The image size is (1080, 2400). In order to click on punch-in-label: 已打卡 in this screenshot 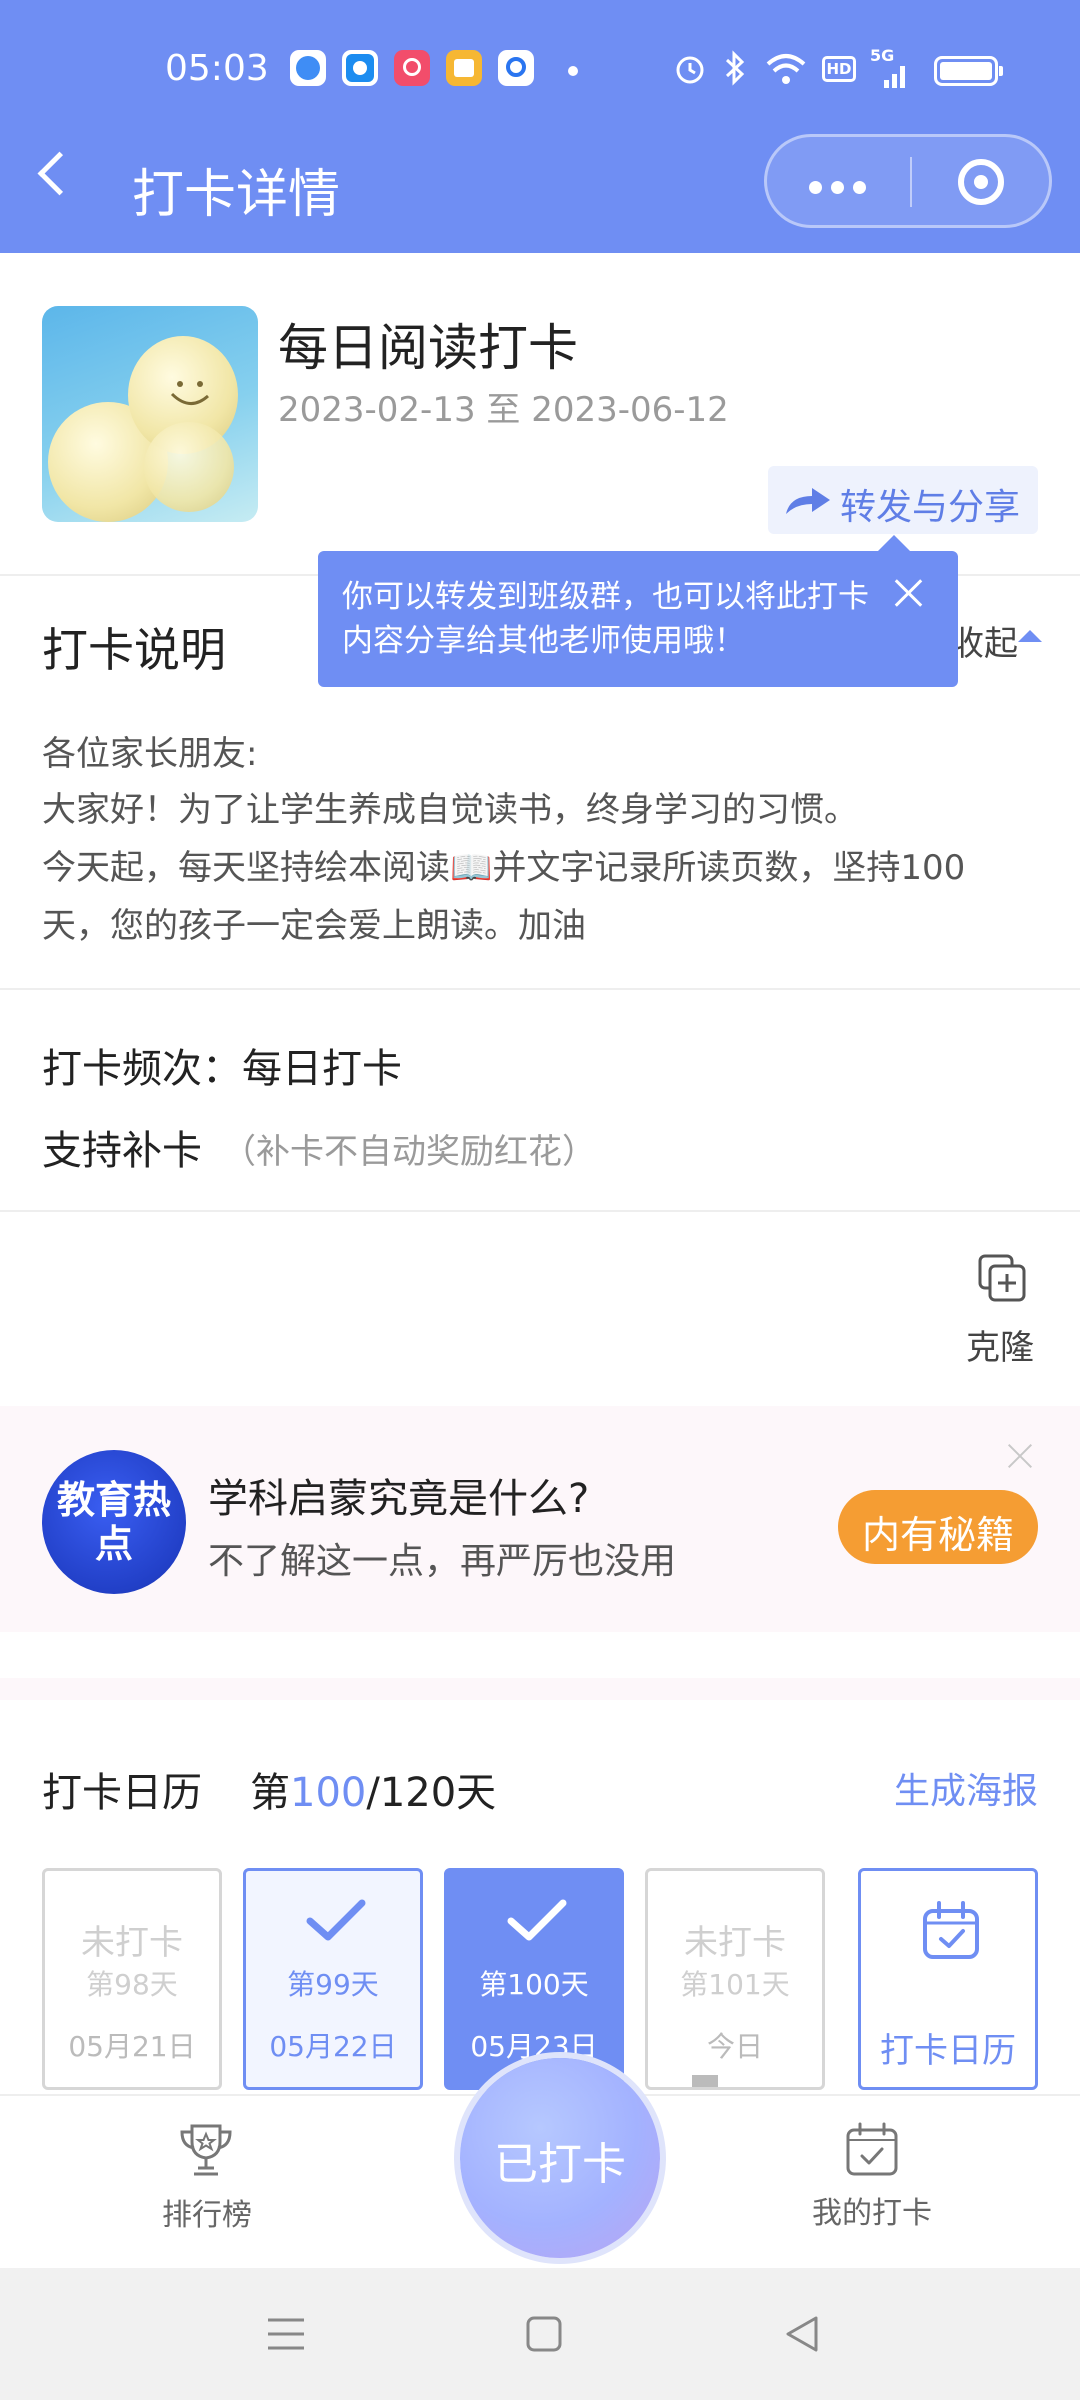, I will do `click(560, 2164)`.